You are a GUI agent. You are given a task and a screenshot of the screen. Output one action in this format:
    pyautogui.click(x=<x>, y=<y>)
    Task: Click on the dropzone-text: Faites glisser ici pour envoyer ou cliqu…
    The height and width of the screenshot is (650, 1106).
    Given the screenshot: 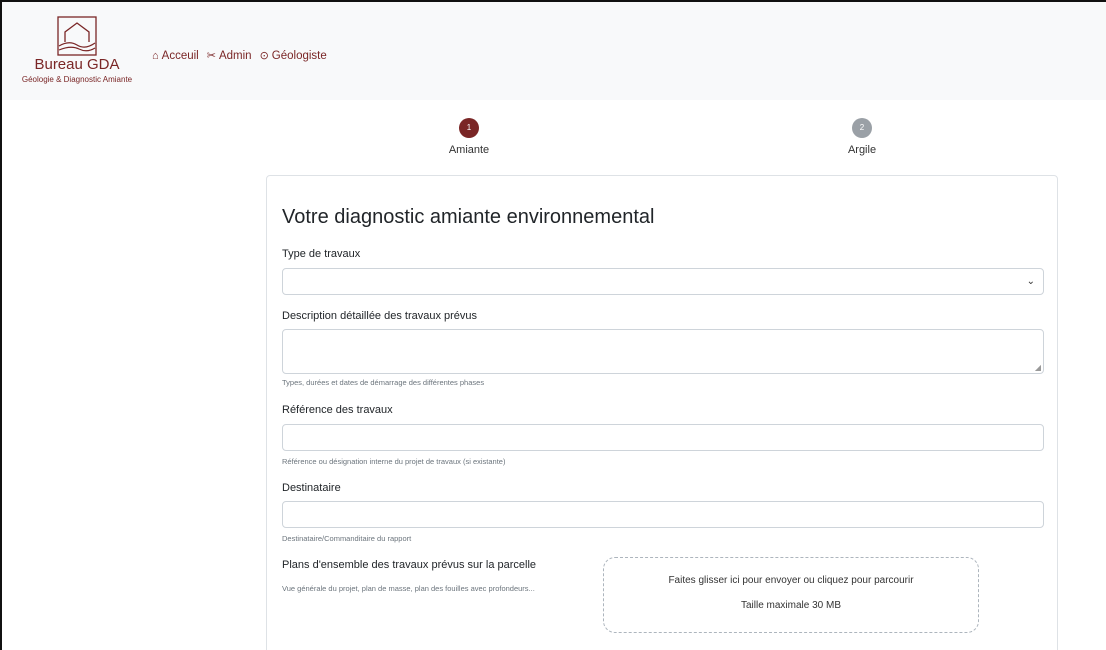 What is the action you would take?
    pyautogui.click(x=791, y=580)
    